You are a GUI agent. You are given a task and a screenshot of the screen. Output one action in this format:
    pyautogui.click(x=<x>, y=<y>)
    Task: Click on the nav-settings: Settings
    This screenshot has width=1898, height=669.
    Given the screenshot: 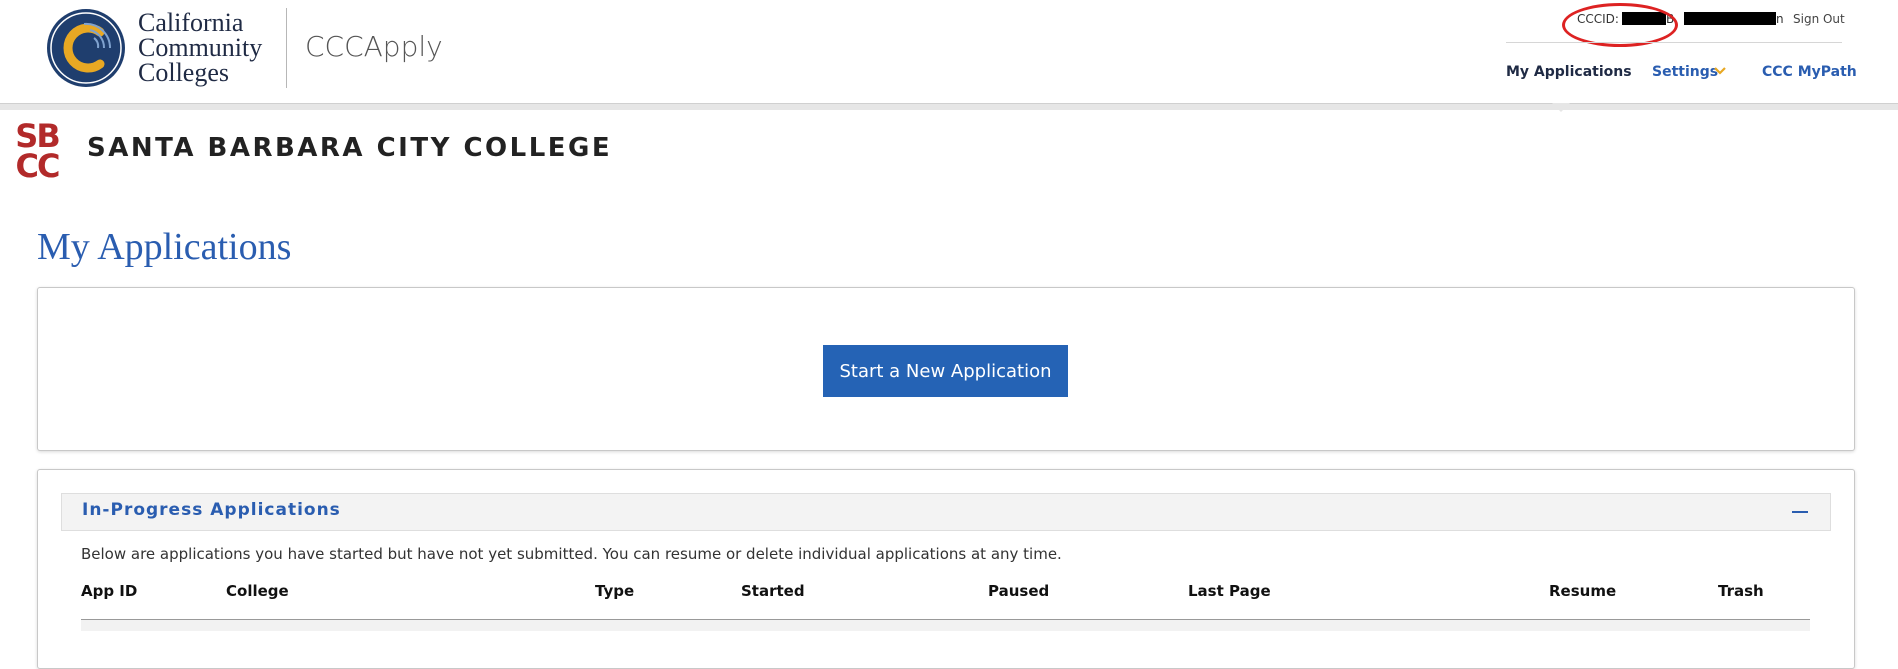 What is the action you would take?
    pyautogui.click(x=1685, y=72)
    